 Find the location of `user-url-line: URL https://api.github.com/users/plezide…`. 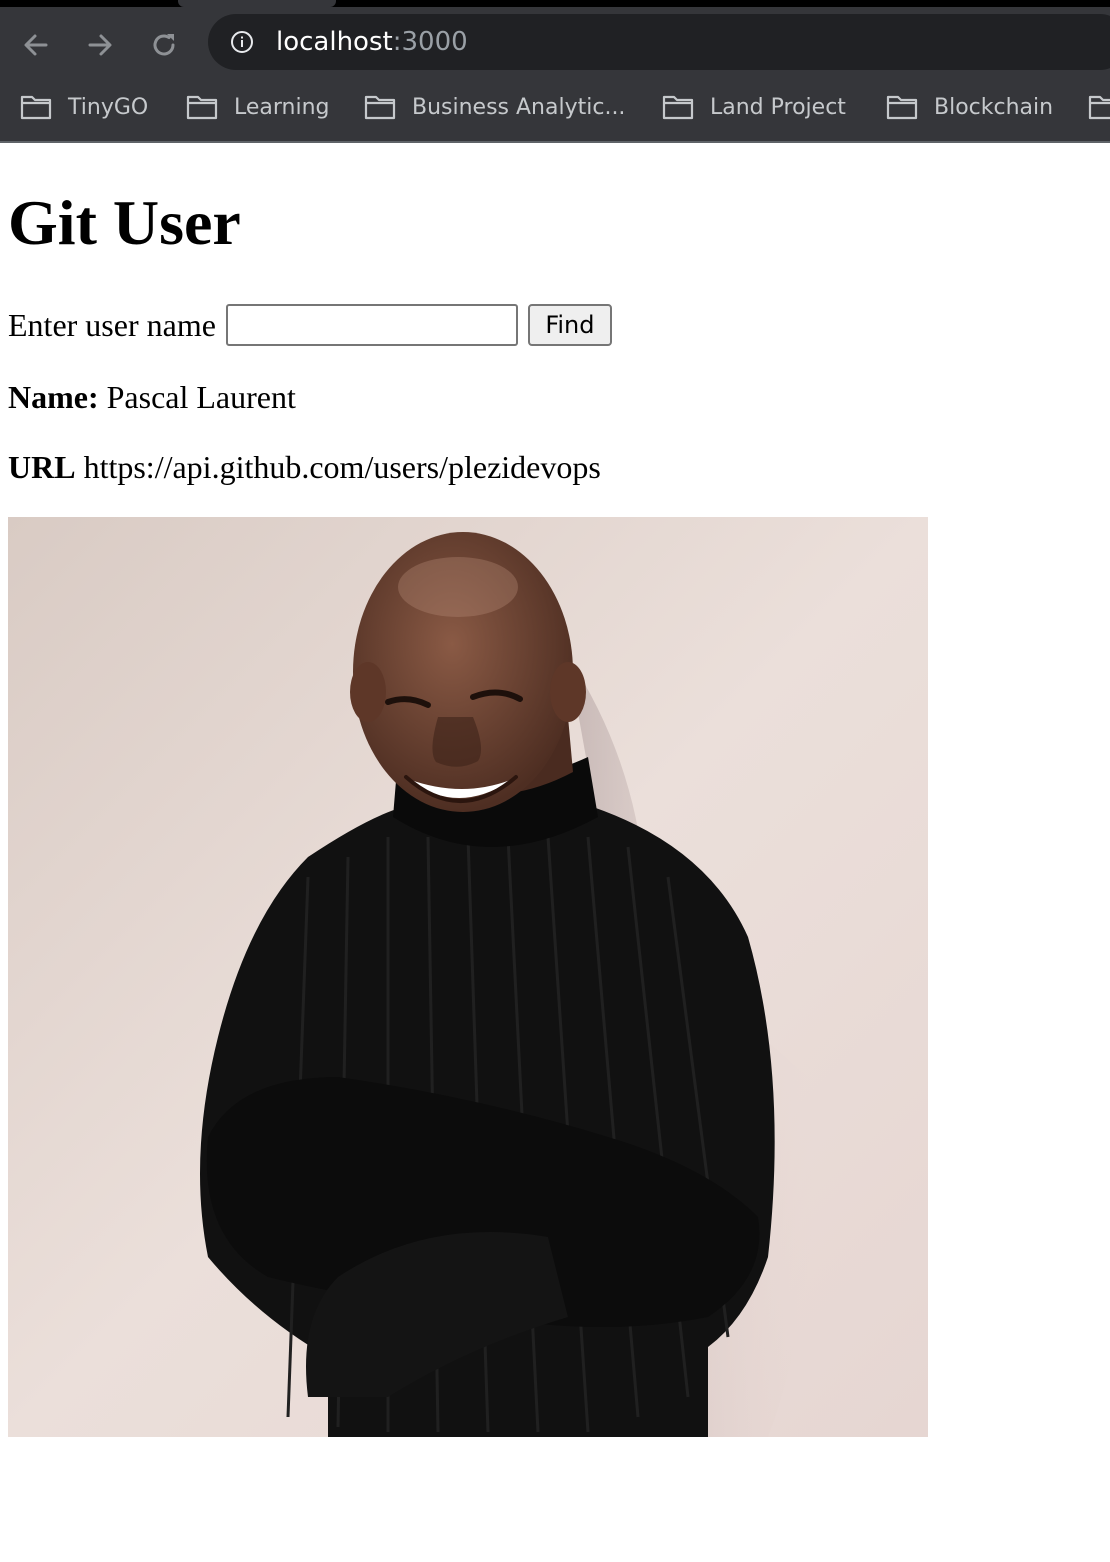

user-url-line: URL https://api.github.com/users/plezide… is located at coordinates (304, 467).